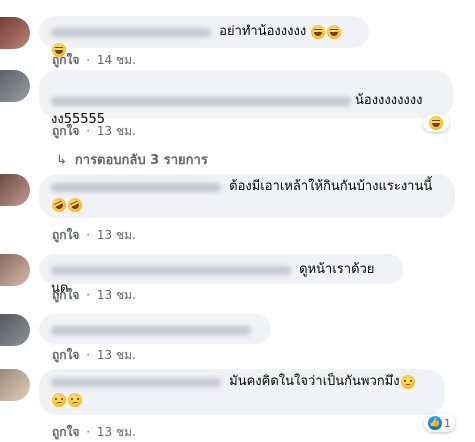 The image size is (475, 442). I want to click on like-reaction-icon: 👍, so click(435, 423).